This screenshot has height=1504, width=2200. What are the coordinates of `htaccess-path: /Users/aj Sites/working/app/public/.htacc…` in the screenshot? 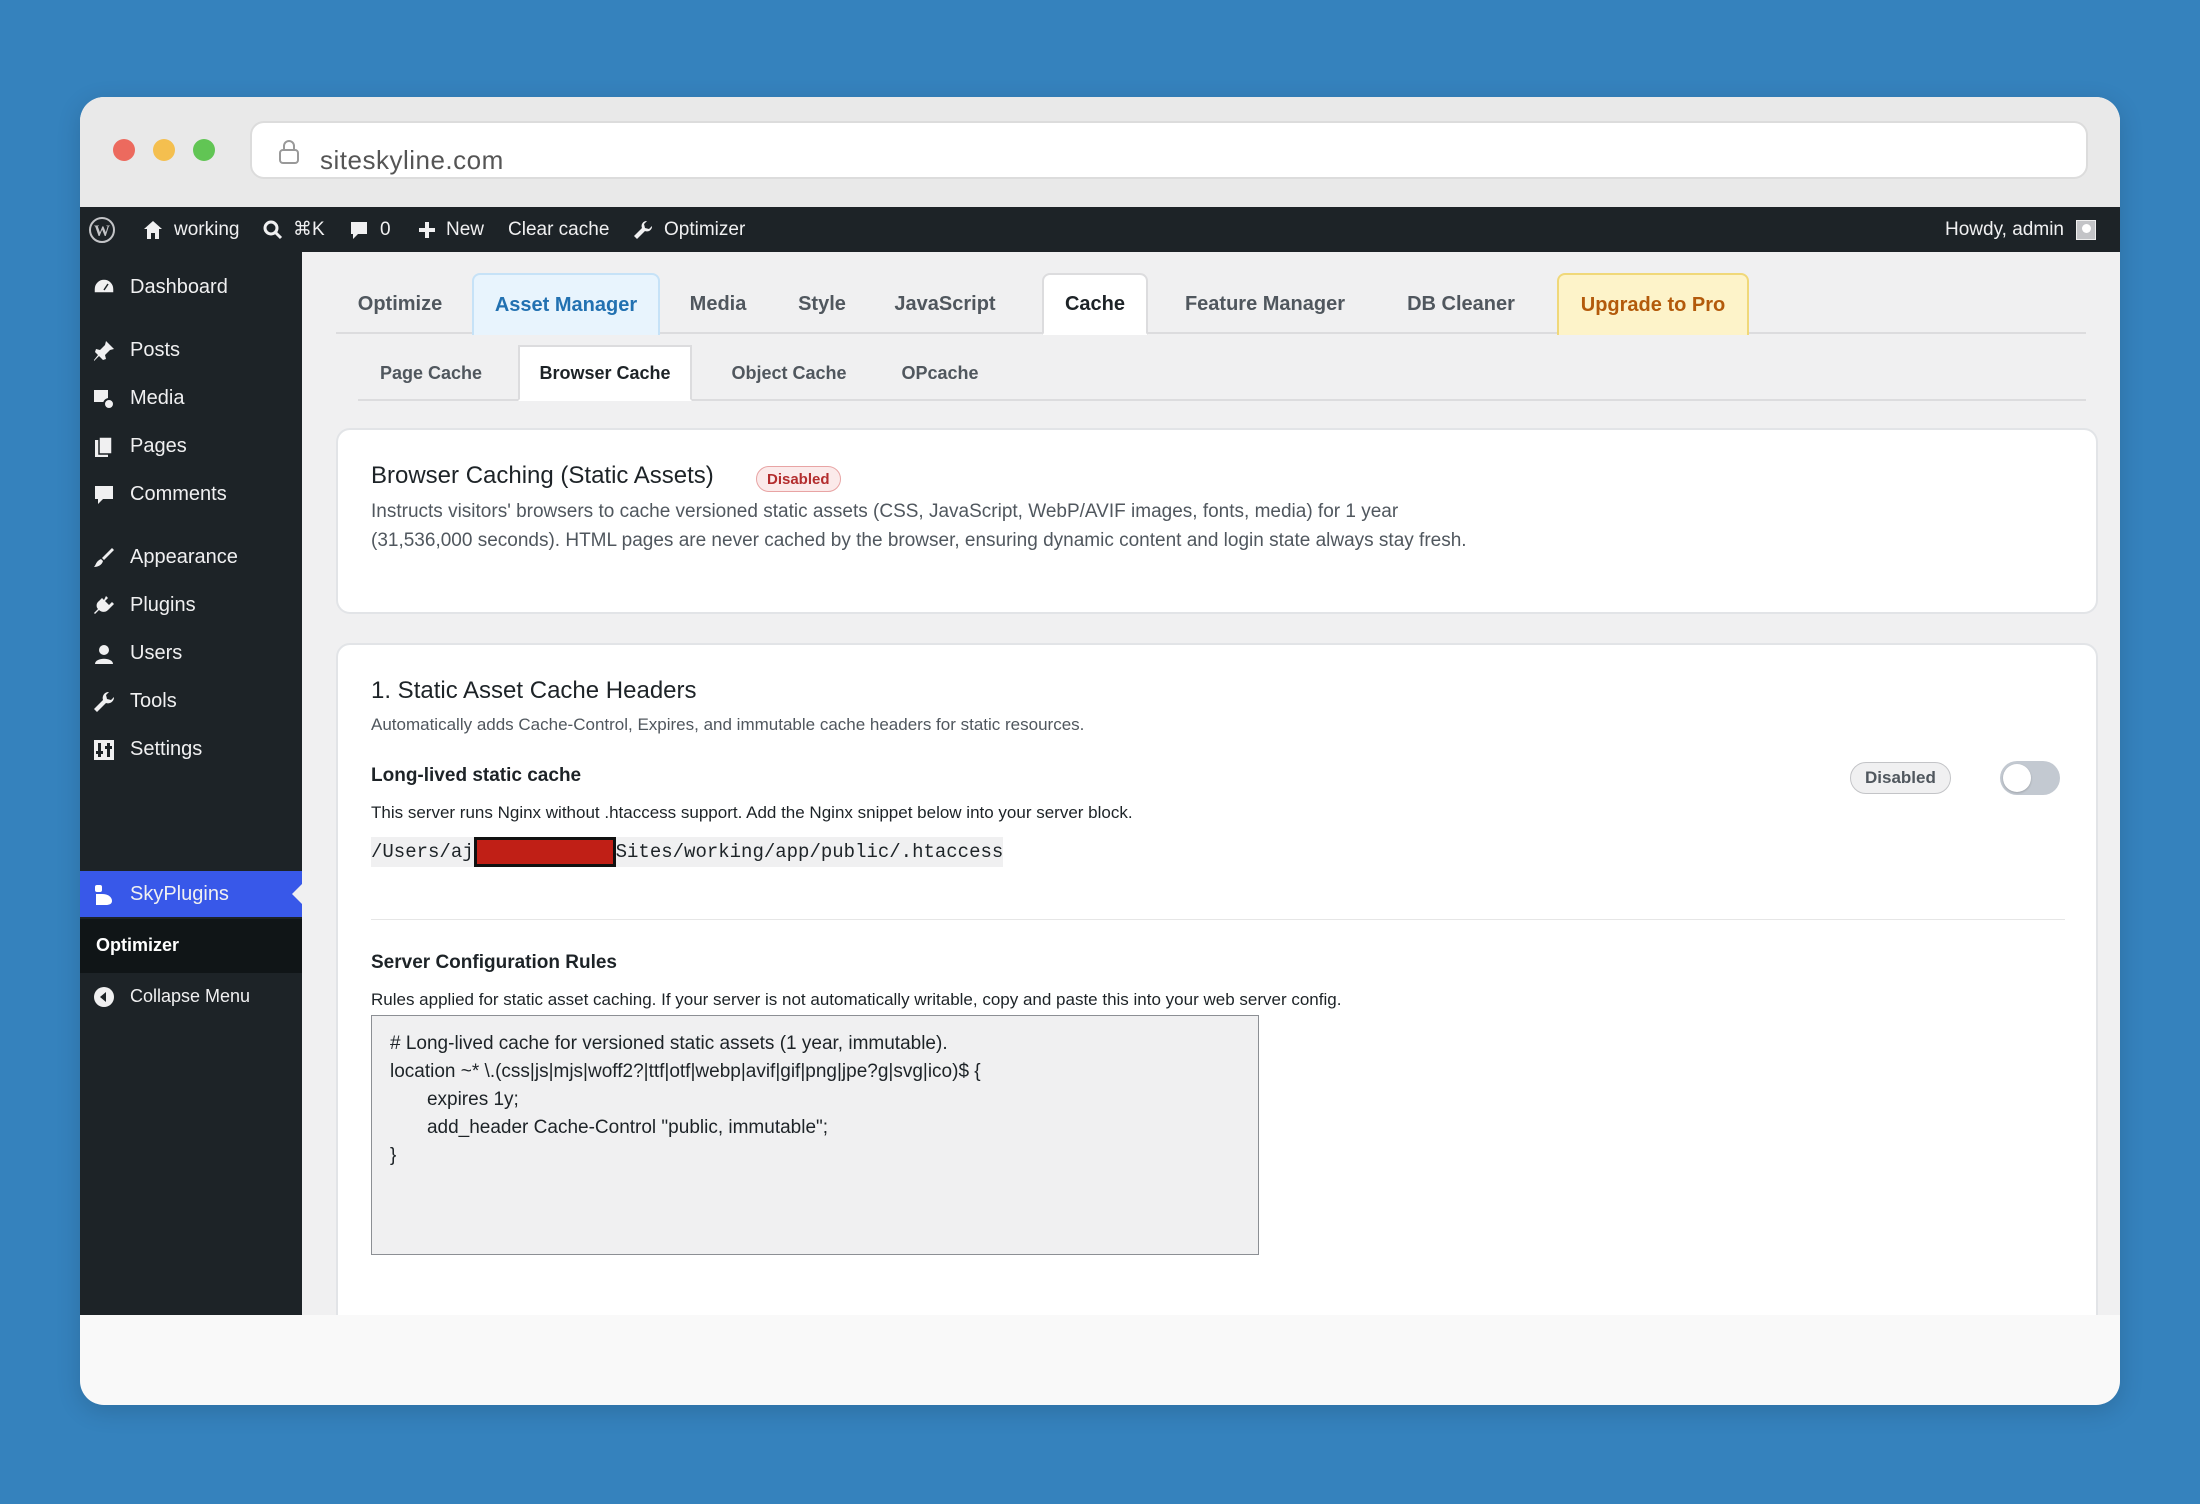 It's located at (687, 852).